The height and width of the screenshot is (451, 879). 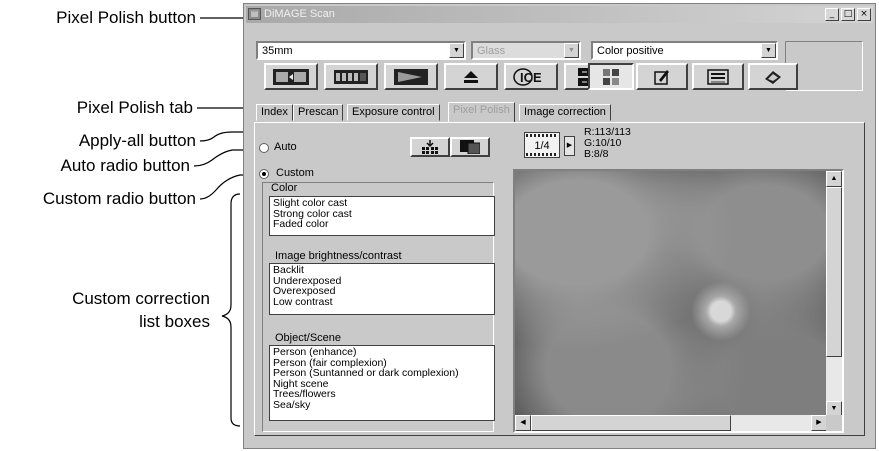 I want to click on save-settings-icon, so click(x=718, y=76).